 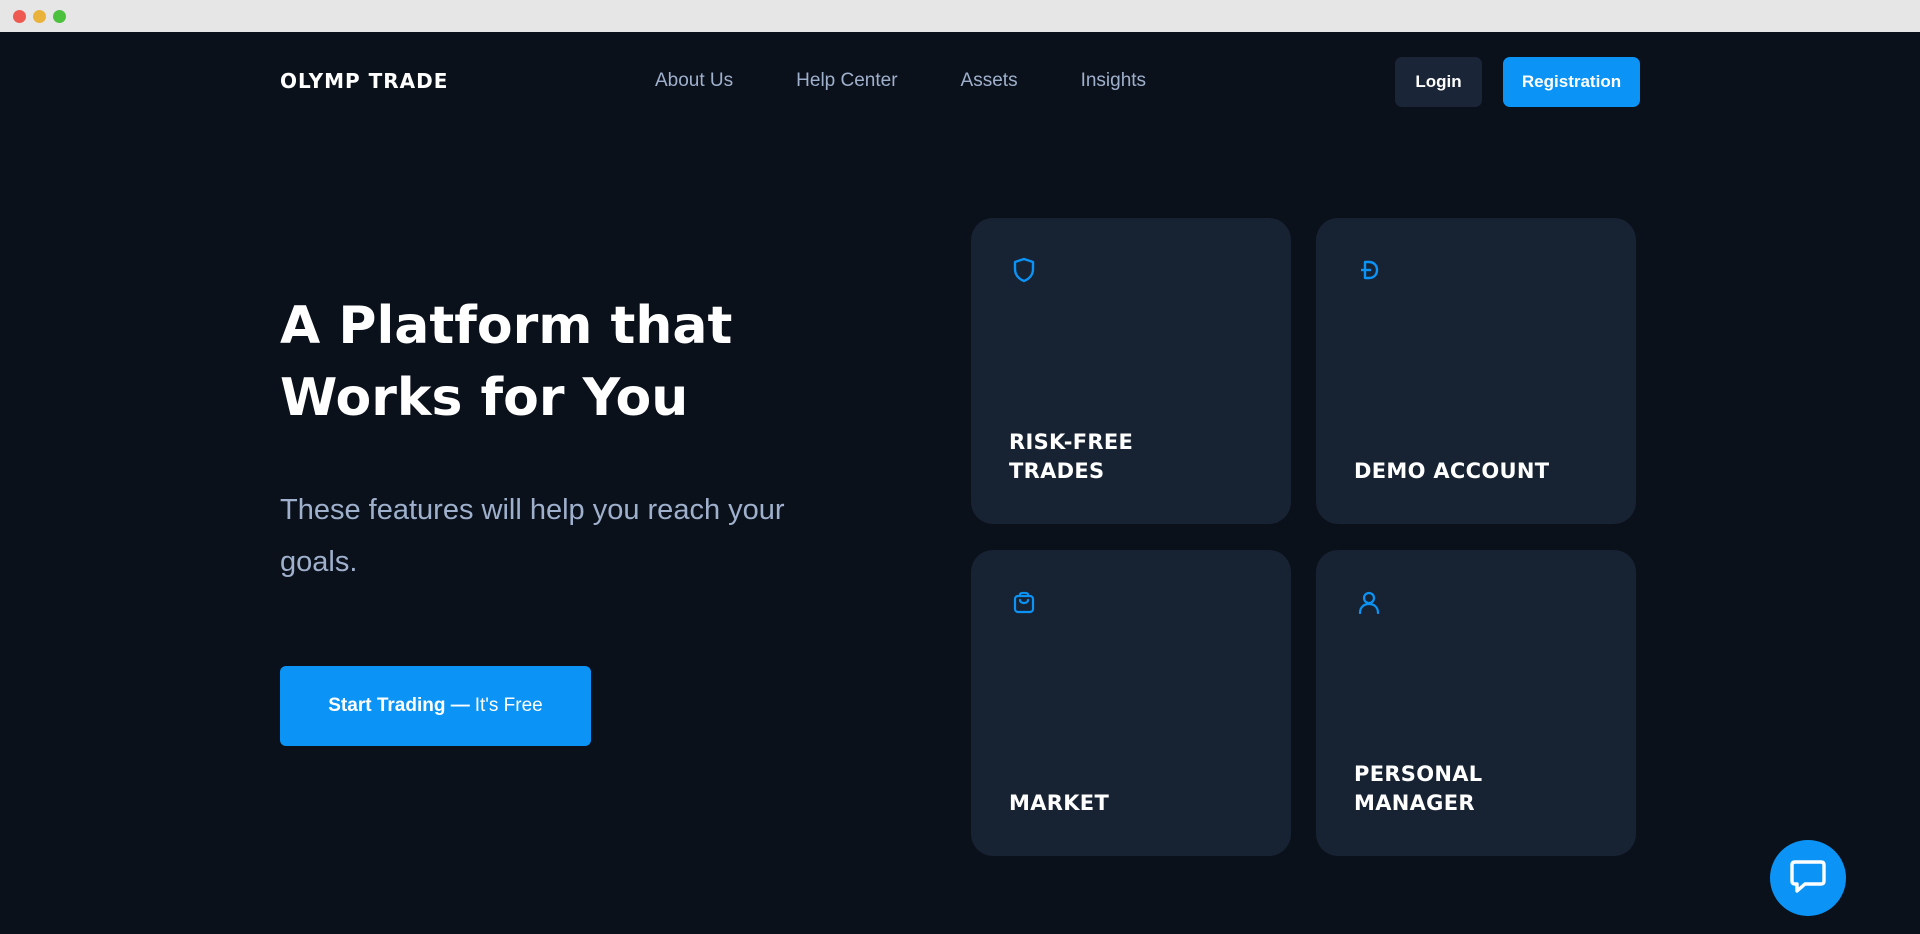 What do you see at coordinates (1480, 789) in the screenshot?
I see `feature-label: PERSONAL MANAGER` at bounding box center [1480, 789].